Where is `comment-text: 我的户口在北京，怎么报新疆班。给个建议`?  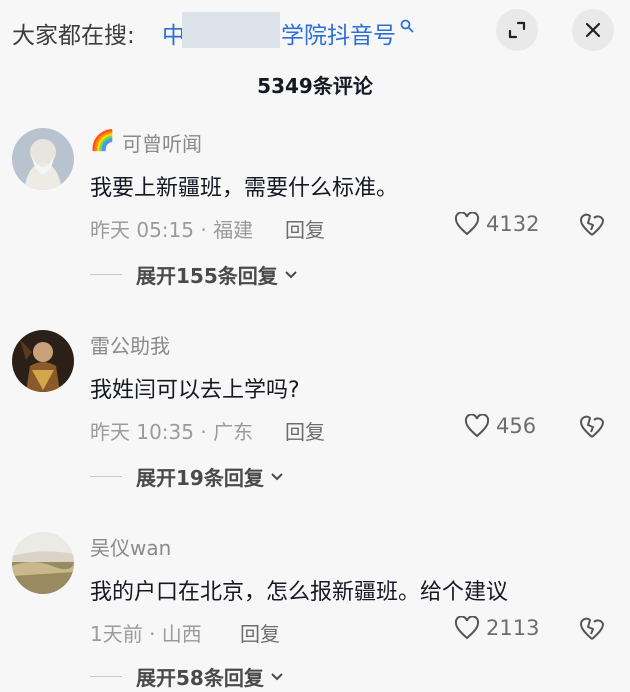 comment-text: 我的户口在北京，怎么报新疆班。给个建议 is located at coordinates (299, 592).